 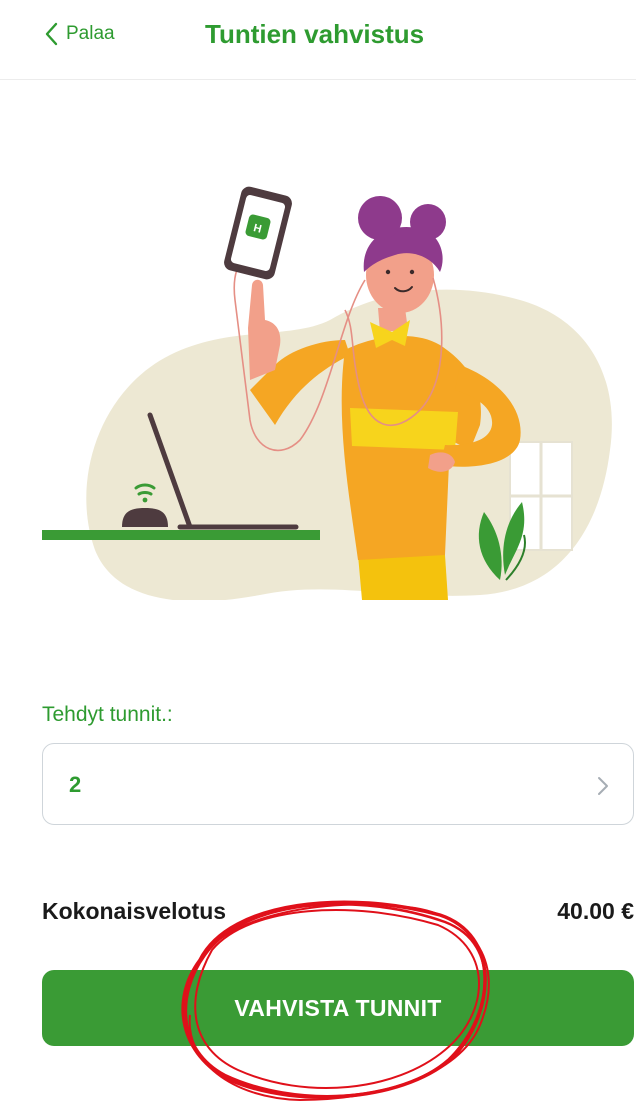 I want to click on total-row: Kokonaisvelotus 40.00 €, so click(x=338, y=914).